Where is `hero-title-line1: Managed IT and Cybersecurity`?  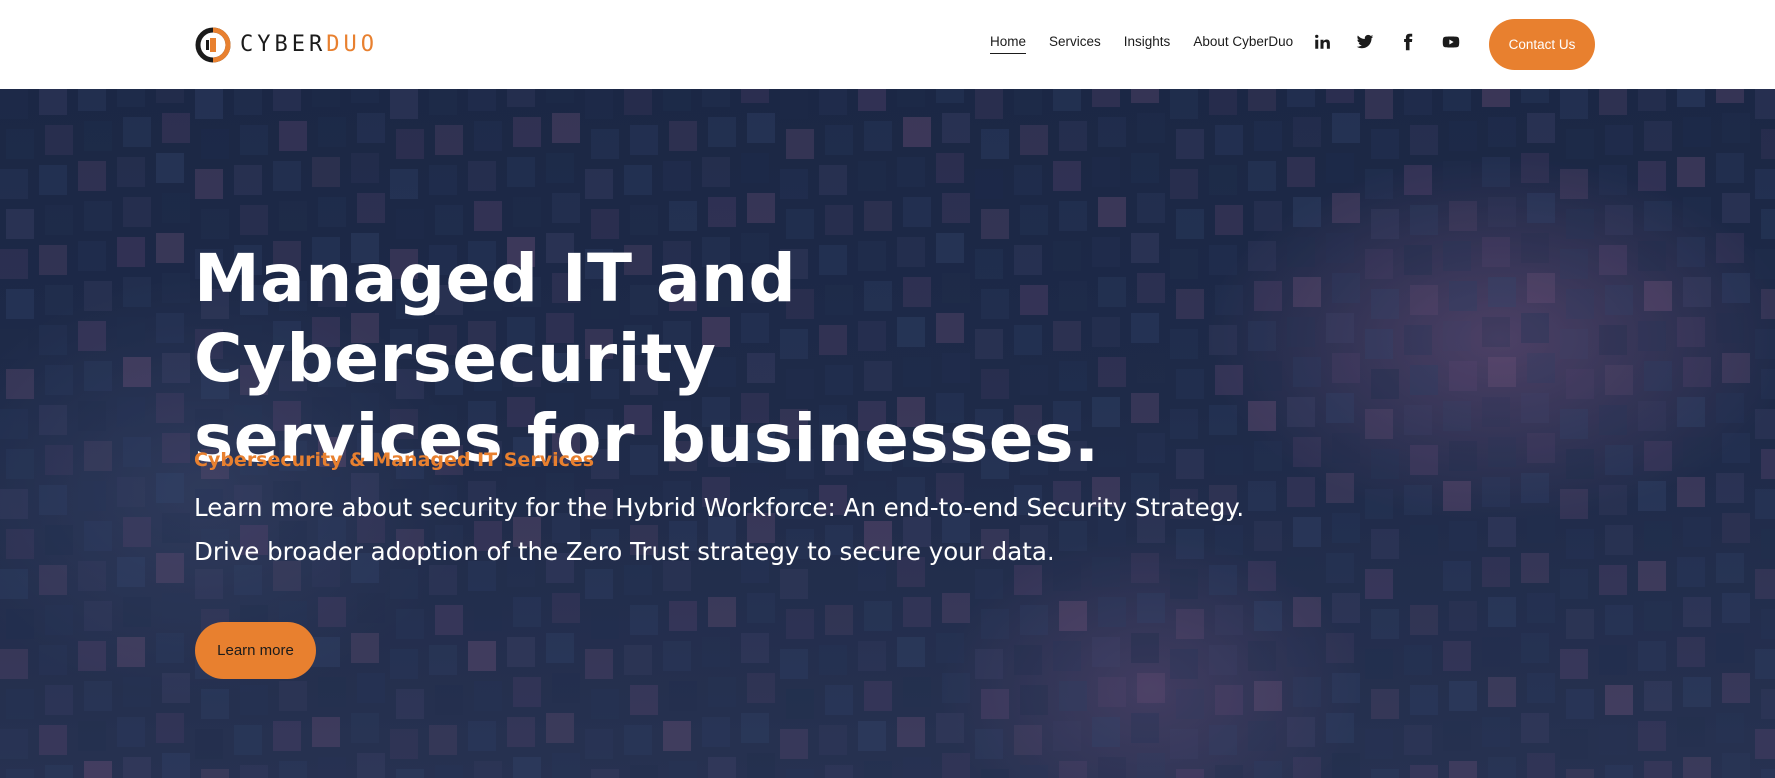
hero-title-line1: Managed IT and Cybersecurity is located at coordinates (495, 318).